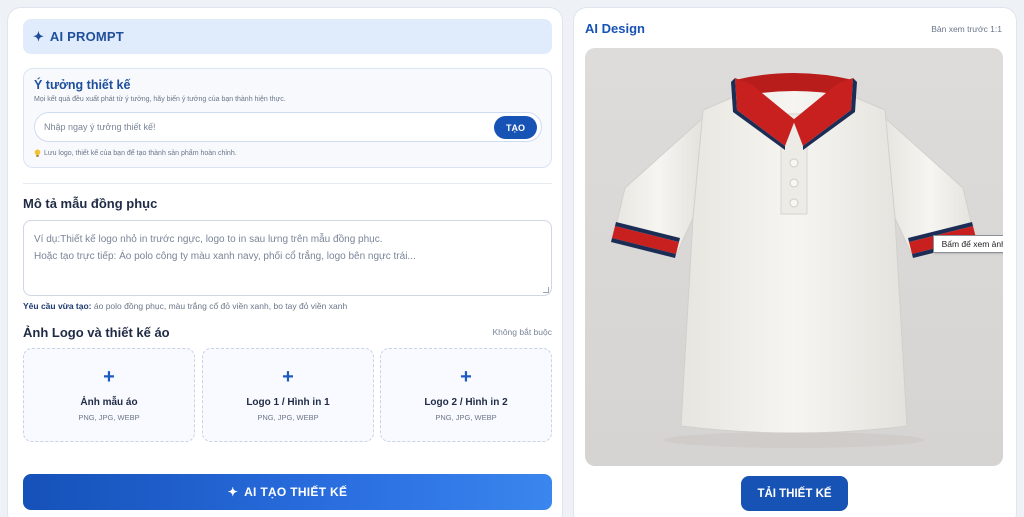  I want to click on description-title: Mô tả mẫu đồng phục, so click(90, 203).